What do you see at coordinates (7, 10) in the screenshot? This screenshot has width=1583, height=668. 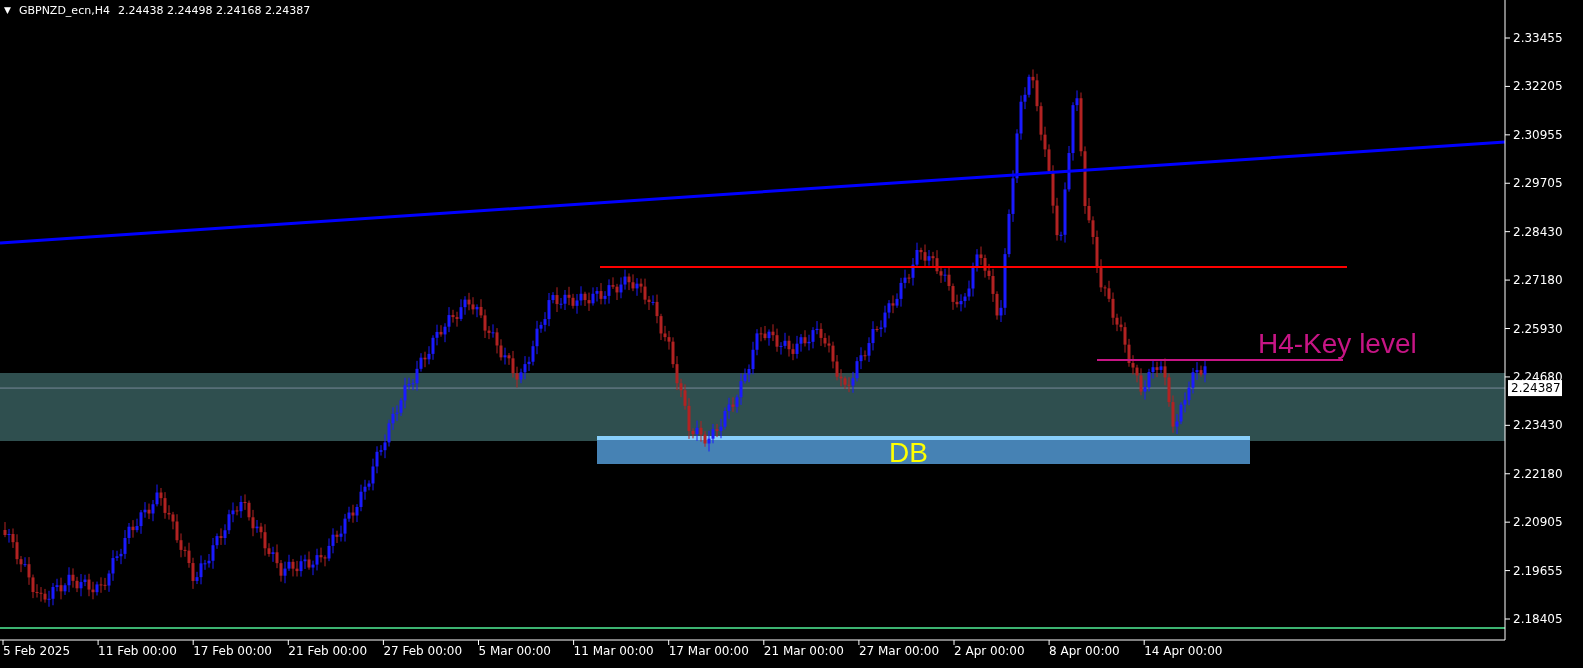 I see `dropdown-arrow: ▼` at bounding box center [7, 10].